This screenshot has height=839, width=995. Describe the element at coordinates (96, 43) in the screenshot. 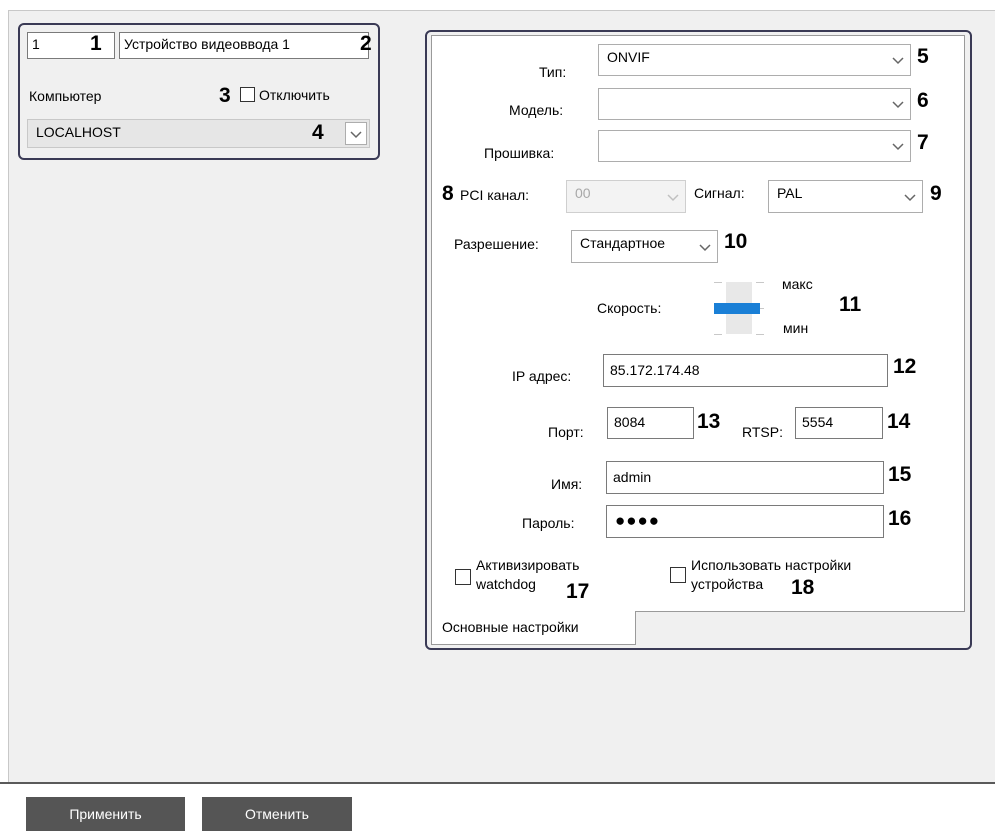

I see `callout-1: 1` at that location.